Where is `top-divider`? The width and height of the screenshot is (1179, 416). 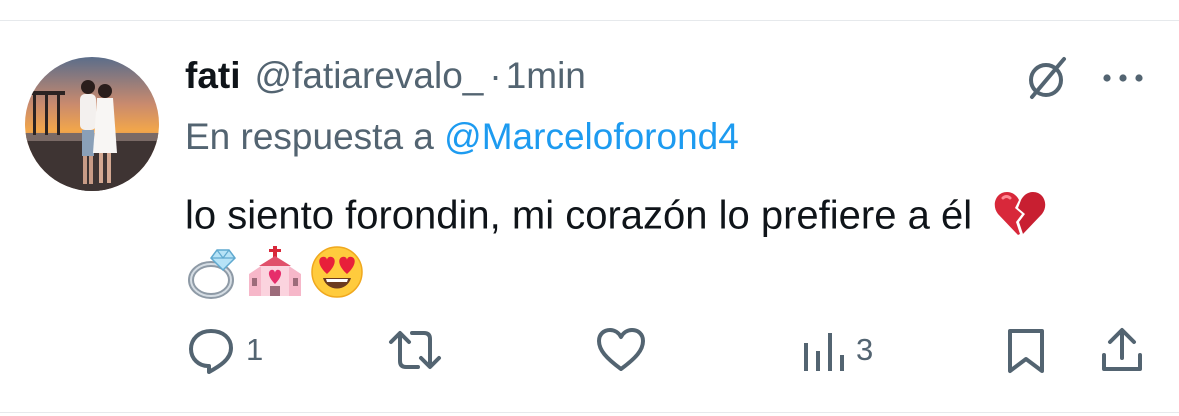 top-divider is located at coordinates (589, 20).